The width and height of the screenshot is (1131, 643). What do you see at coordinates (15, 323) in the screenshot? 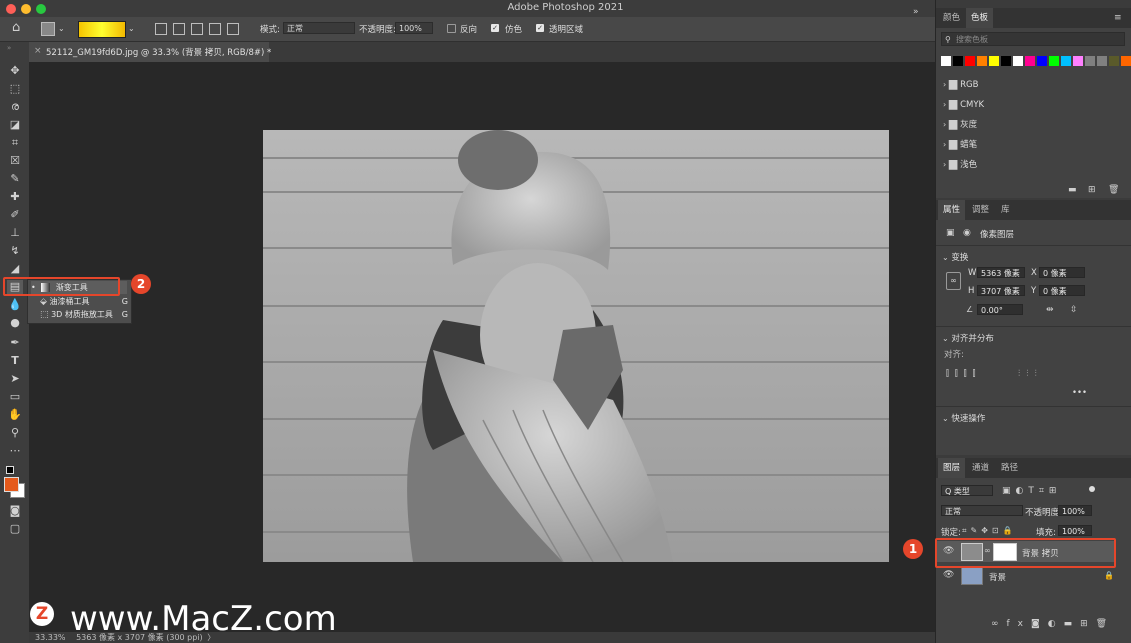
I see `dodge-tool-icon: ●` at bounding box center [15, 323].